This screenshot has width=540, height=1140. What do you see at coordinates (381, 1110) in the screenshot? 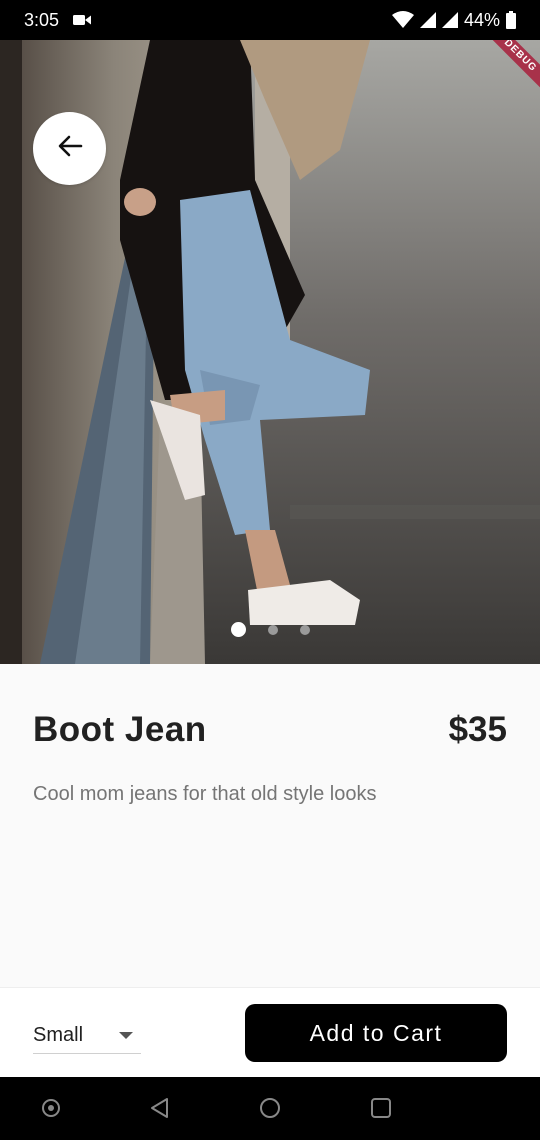
I see `recents-square-icon` at bounding box center [381, 1110].